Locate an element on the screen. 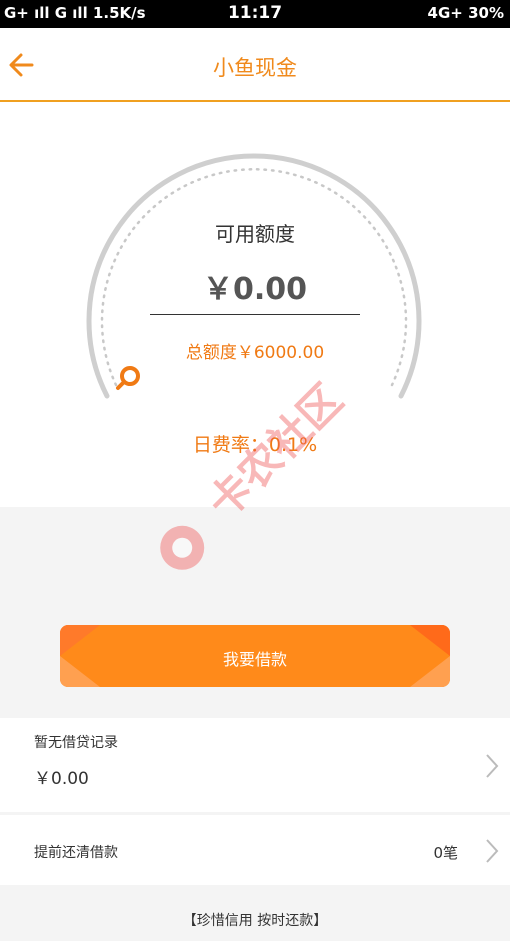 The image size is (510, 941). borrow-button: 我要借款 is located at coordinates (255, 656).